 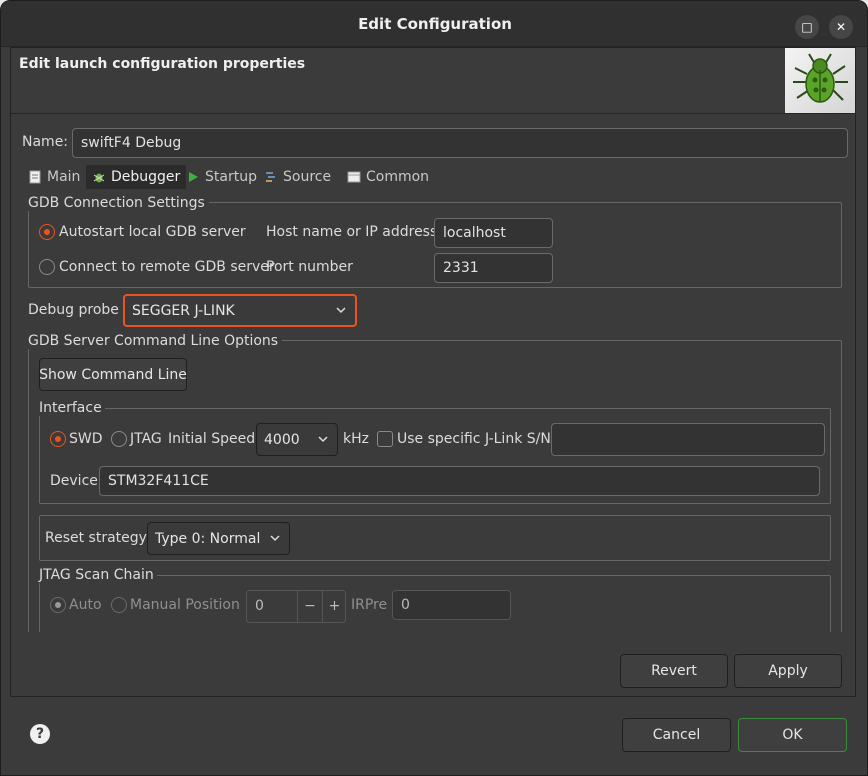 I want to click on tab-bar: Main Debugger Startup Source Common, so click(x=434, y=177).